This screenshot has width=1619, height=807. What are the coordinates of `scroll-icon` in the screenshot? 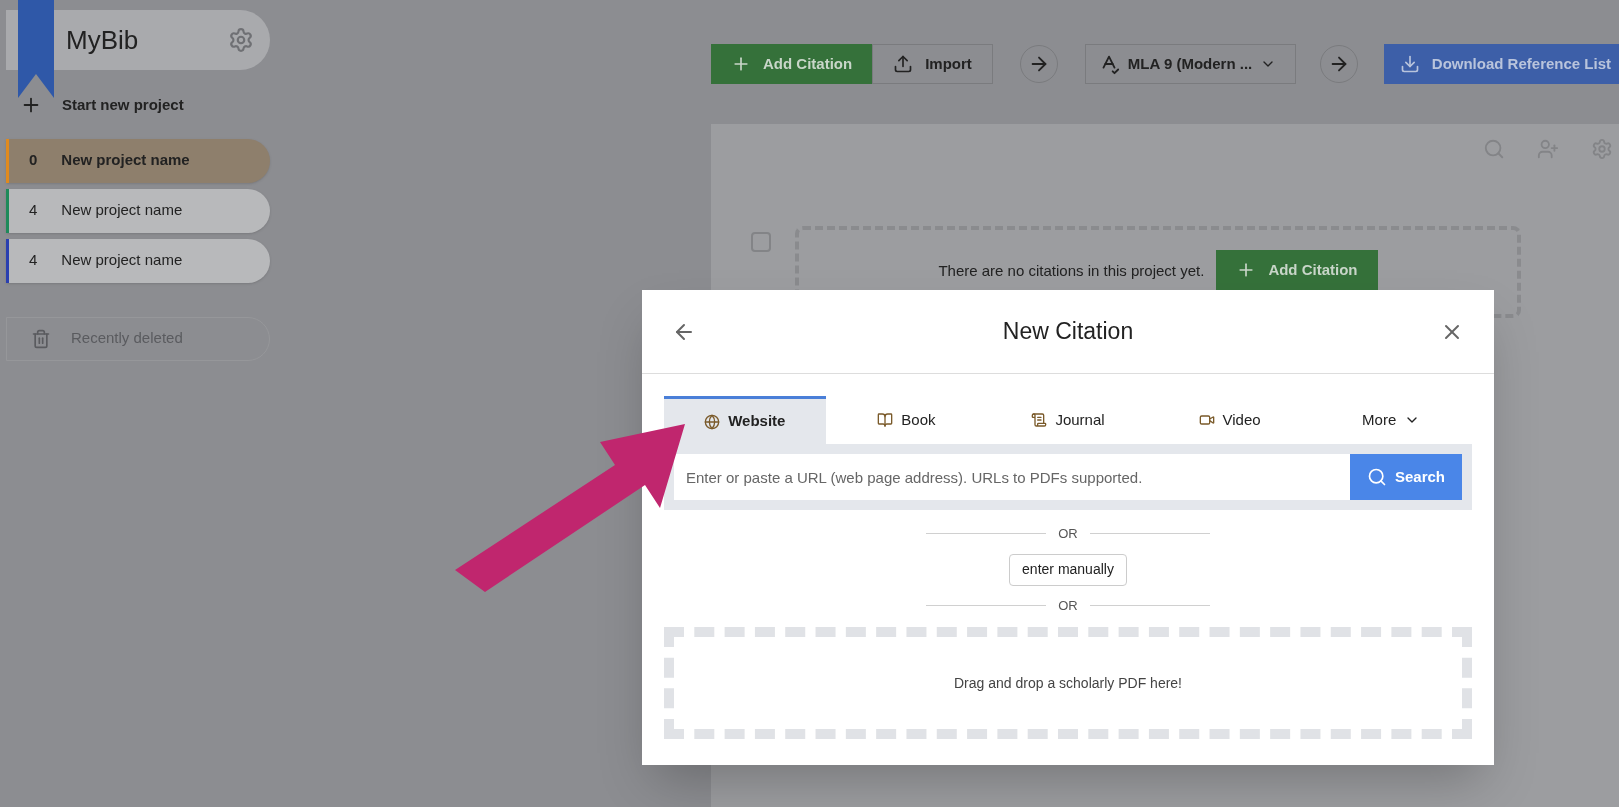 It's located at (1039, 420).